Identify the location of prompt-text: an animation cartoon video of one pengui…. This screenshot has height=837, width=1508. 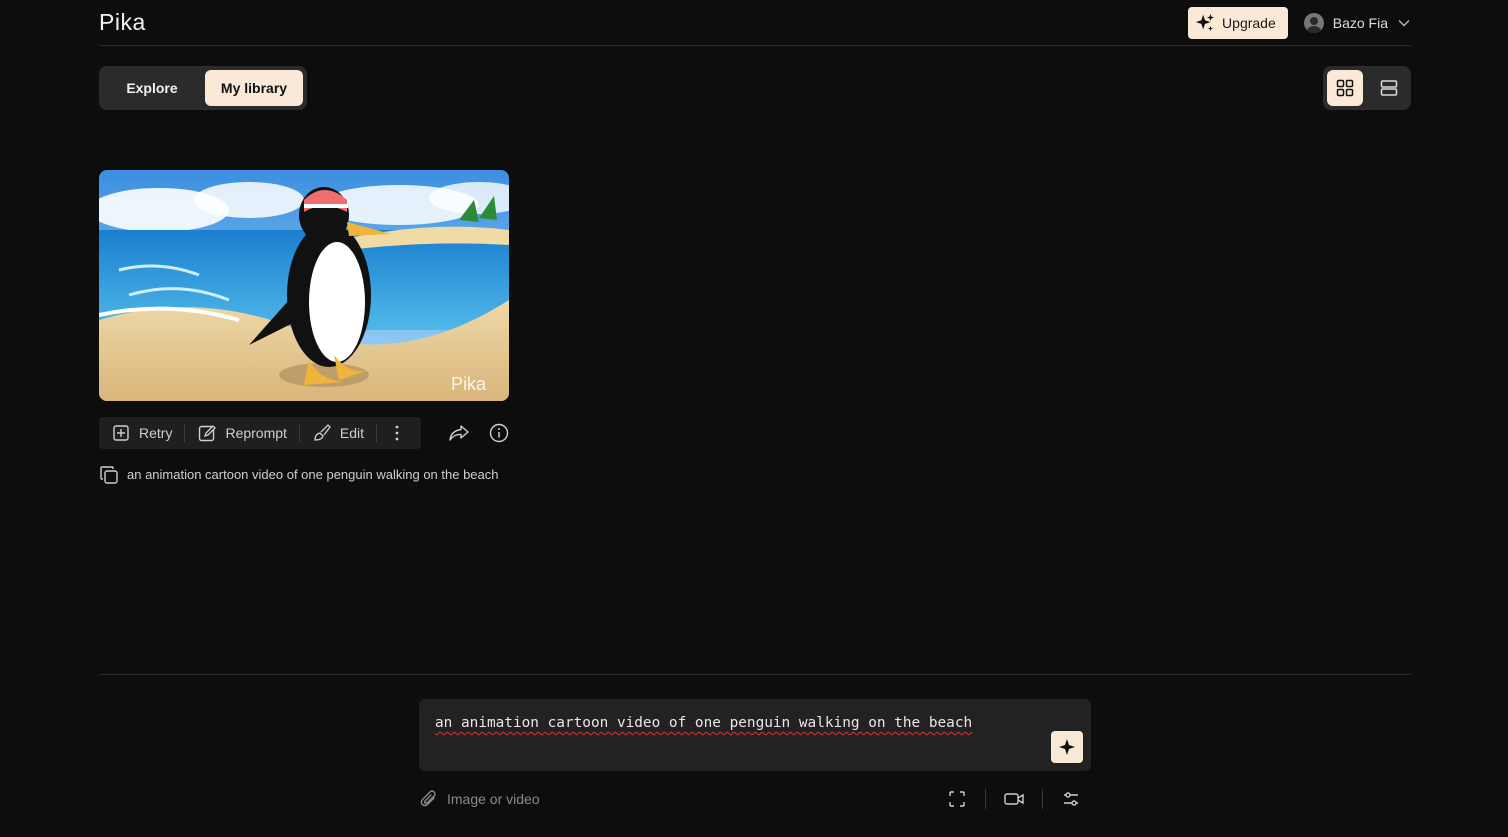
(313, 474).